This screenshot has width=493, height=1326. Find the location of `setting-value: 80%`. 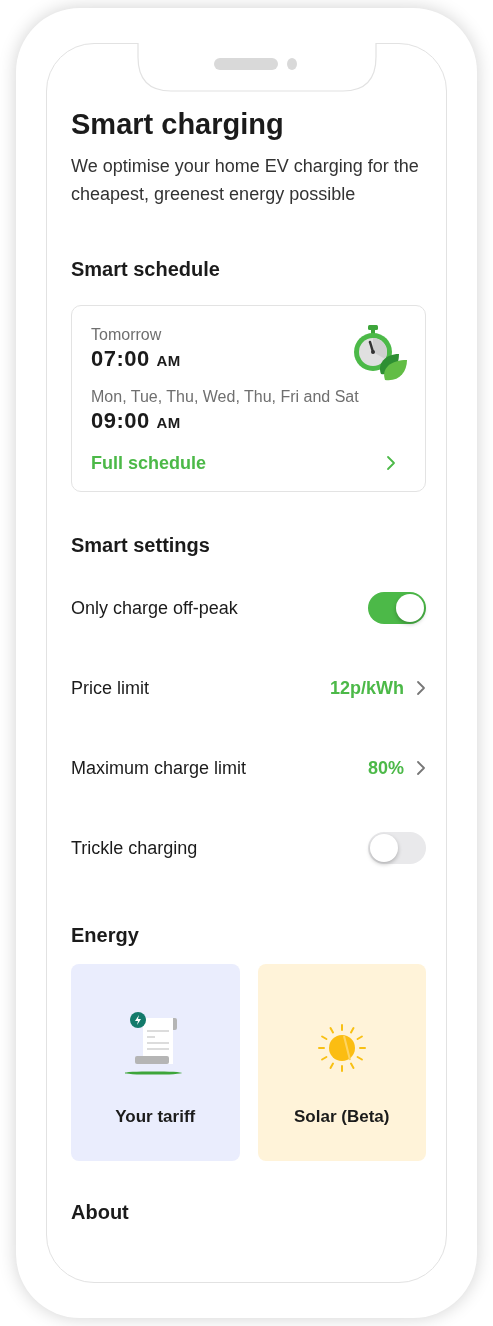

setting-value: 80% is located at coordinates (396, 768).